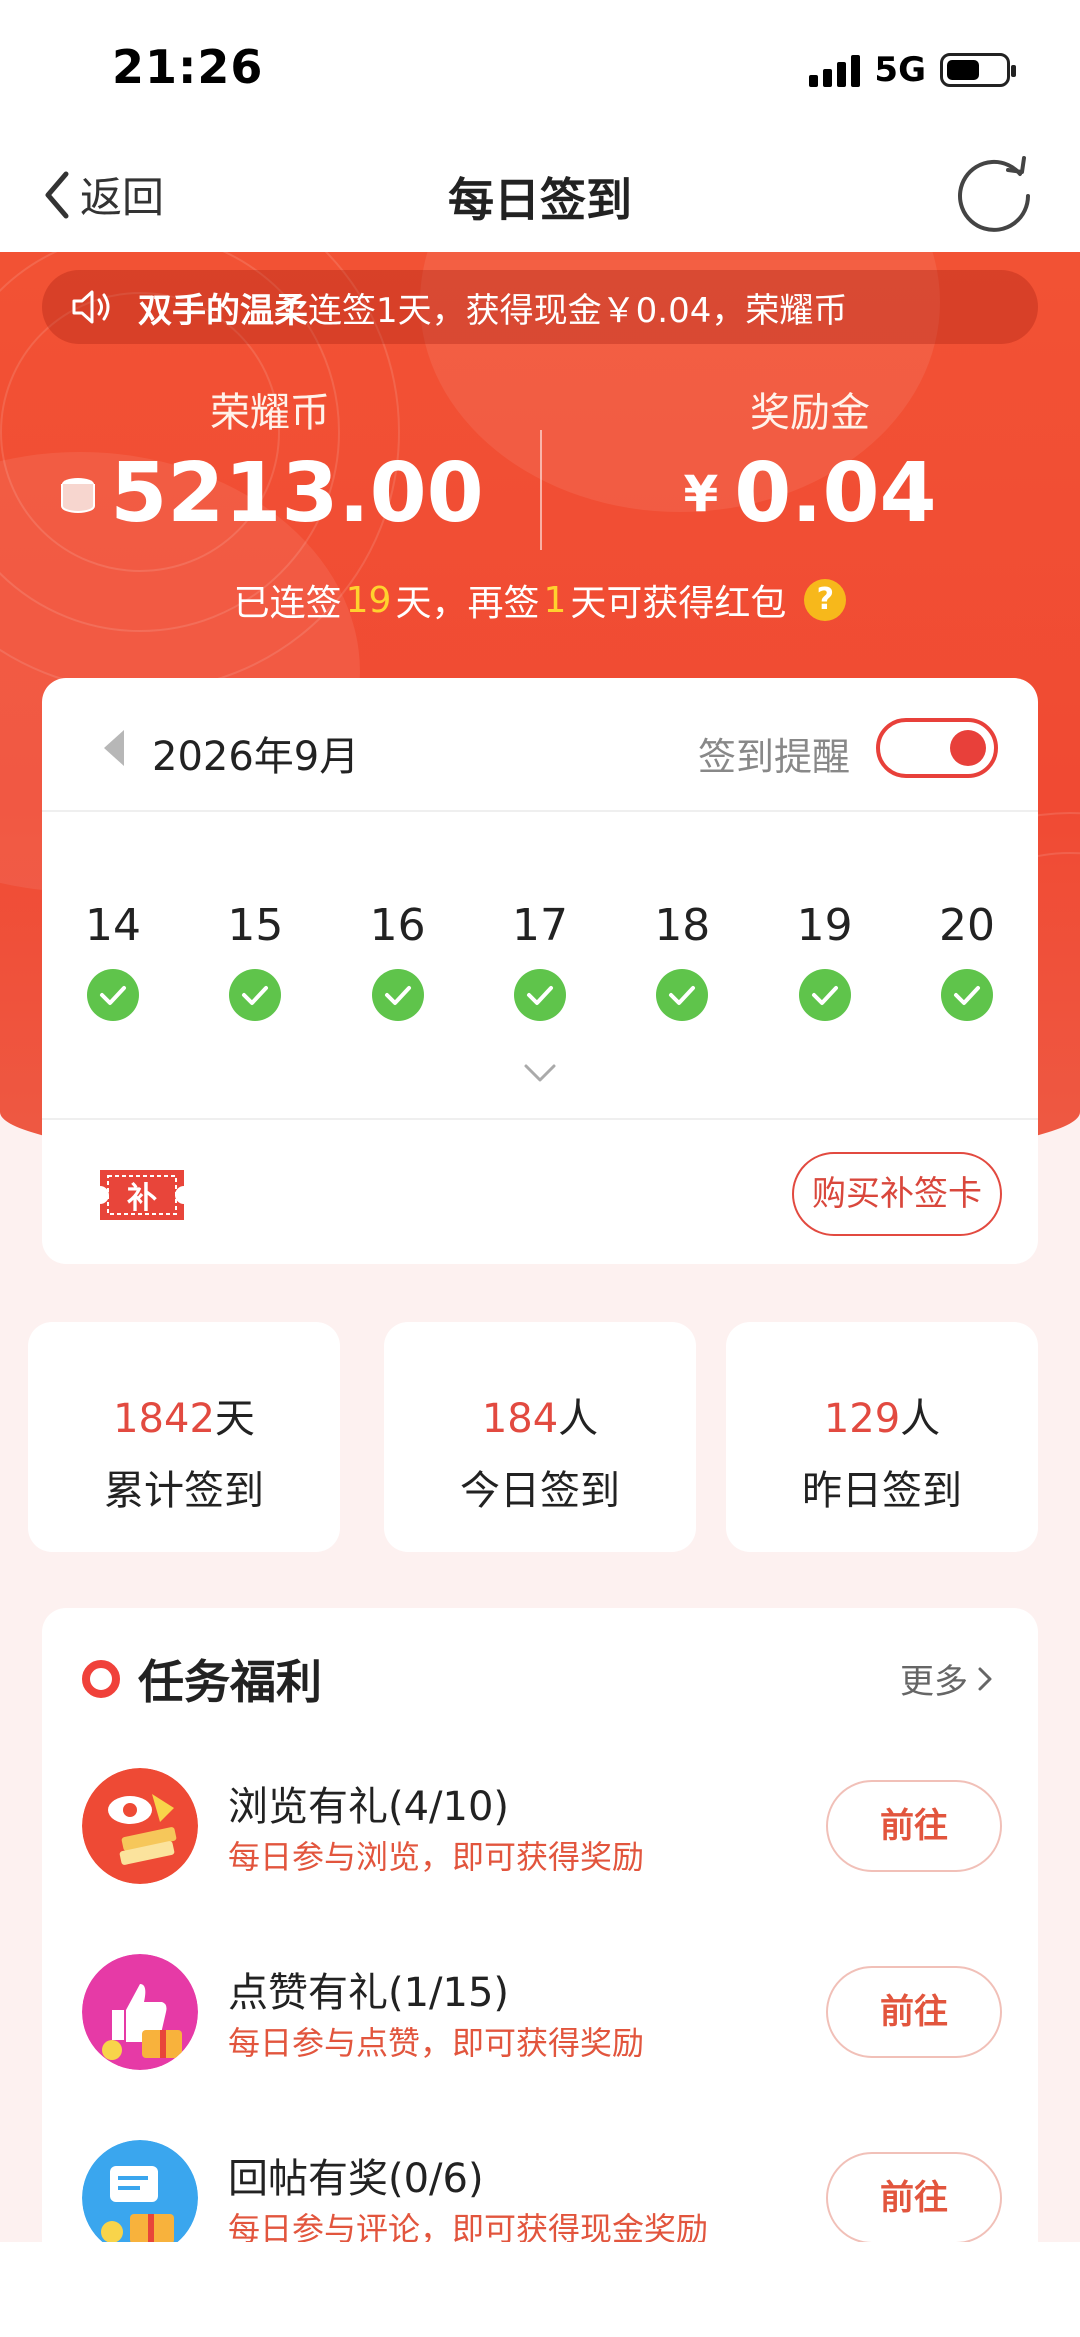 Image resolution: width=1080 pixels, height=2337 pixels. I want to click on page-title: 每日签到, so click(540, 200).